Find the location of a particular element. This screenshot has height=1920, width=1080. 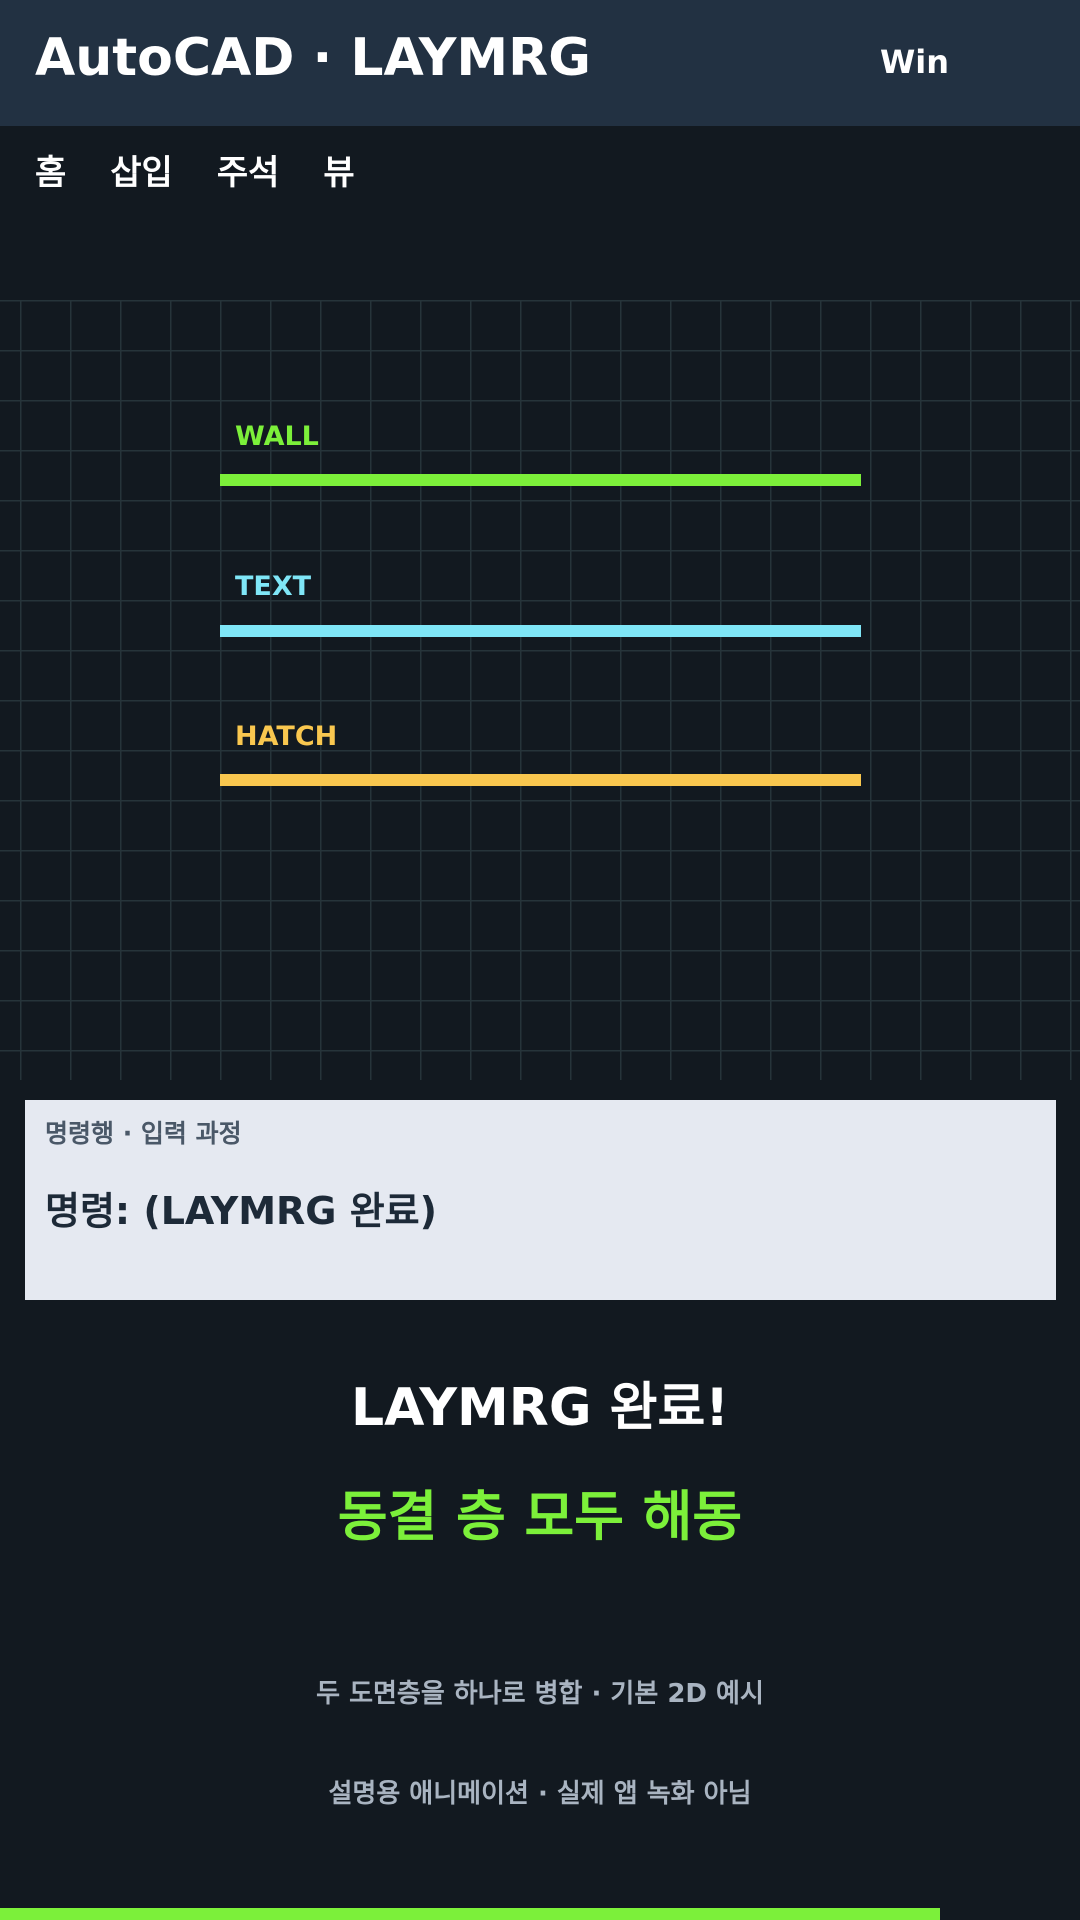

layer-label-text: TEXT is located at coordinates (273, 586).